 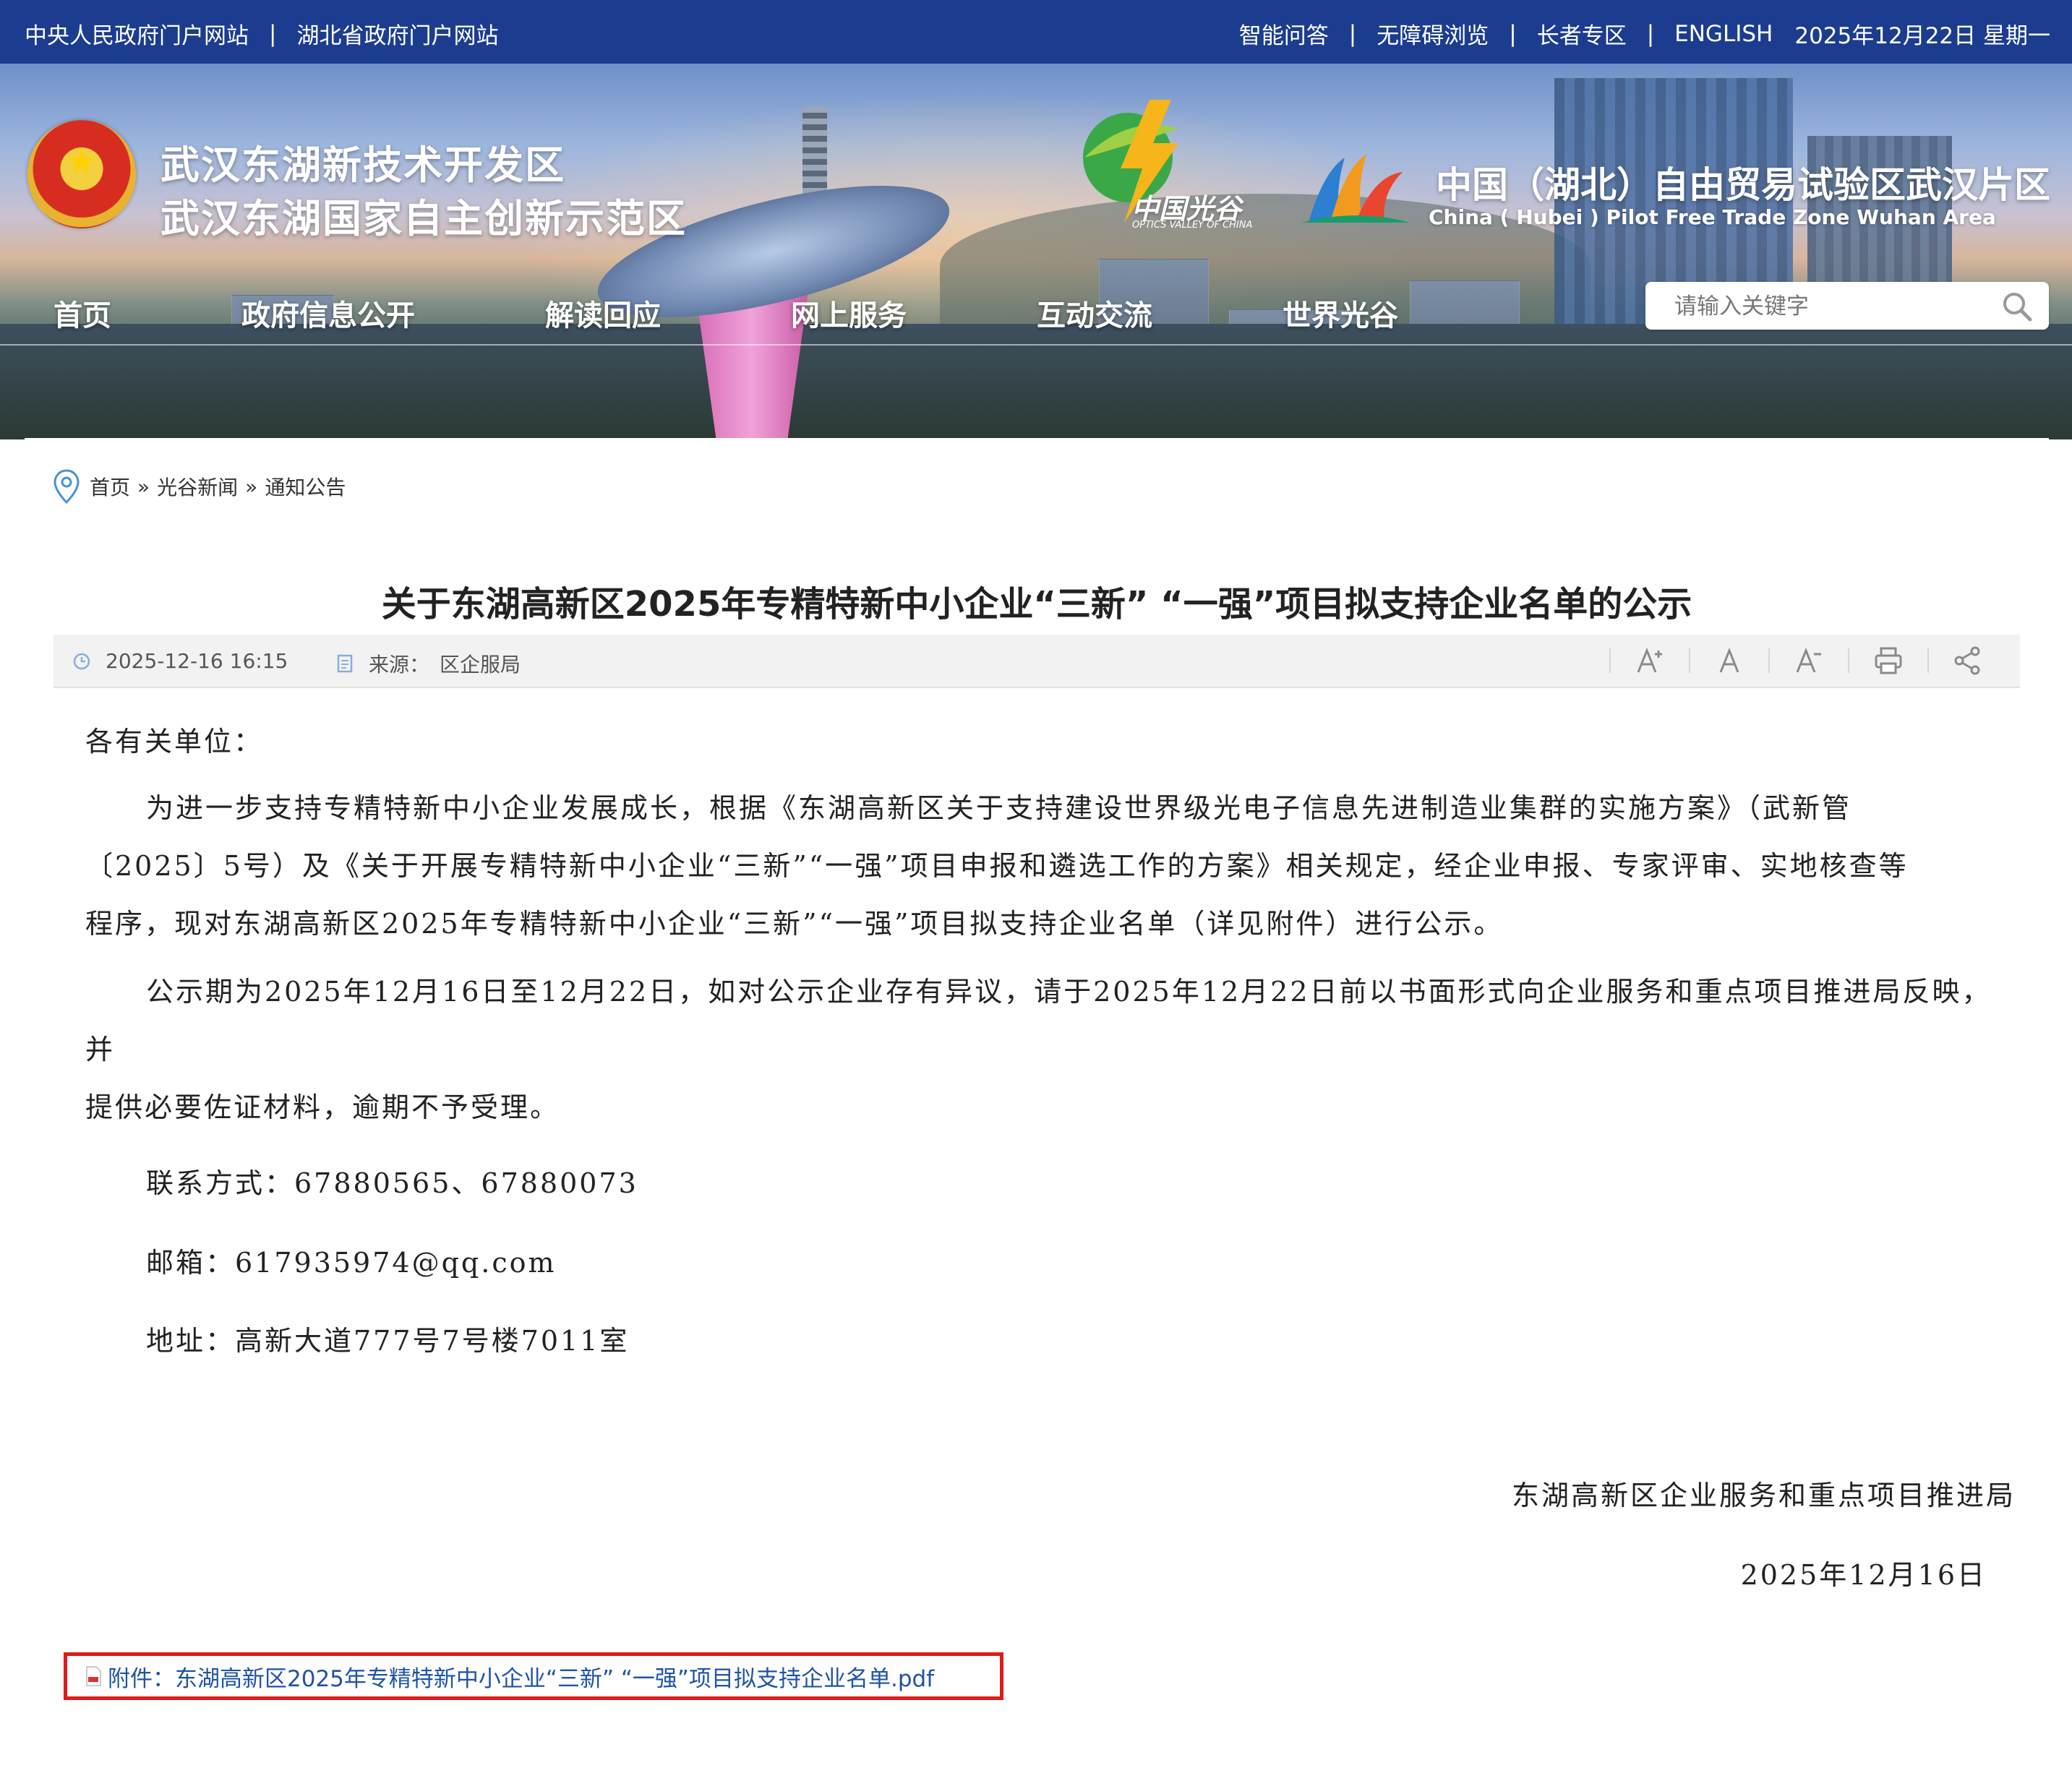 What do you see at coordinates (603, 313) in the screenshot?
I see `nav-item-interpretation: 解读回应` at bounding box center [603, 313].